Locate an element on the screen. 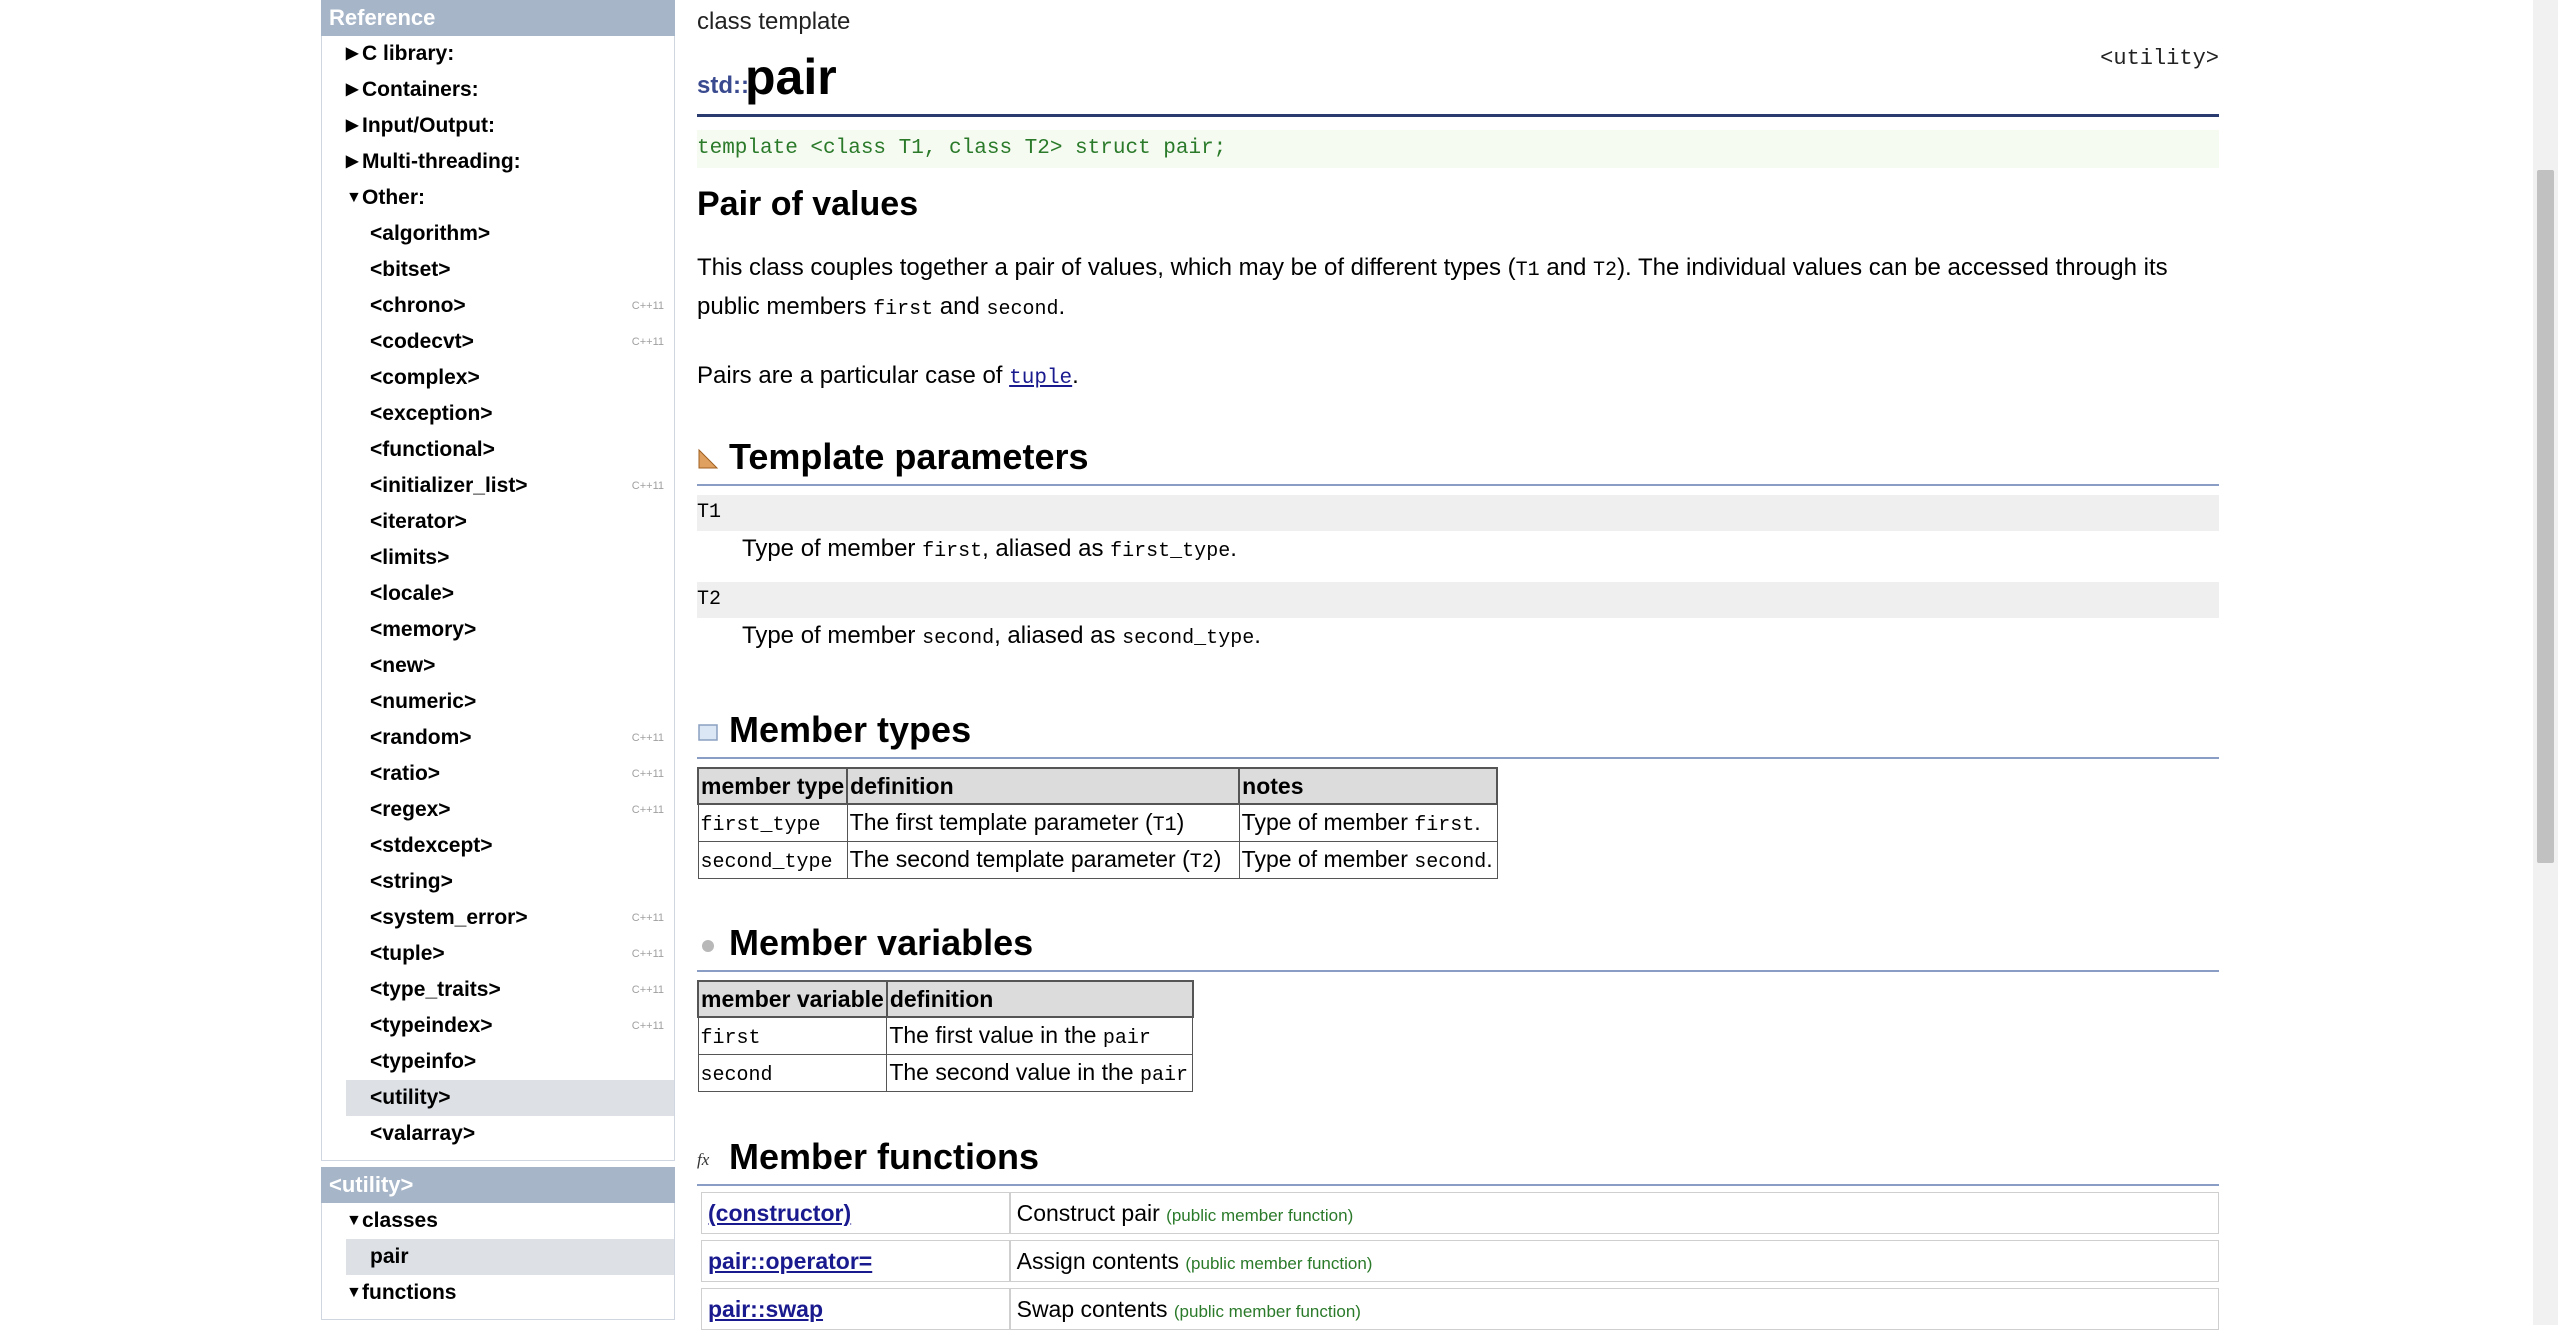 This screenshot has height=1336, width=2558. sidebar-group-label: Input/Output: is located at coordinates (428, 125).